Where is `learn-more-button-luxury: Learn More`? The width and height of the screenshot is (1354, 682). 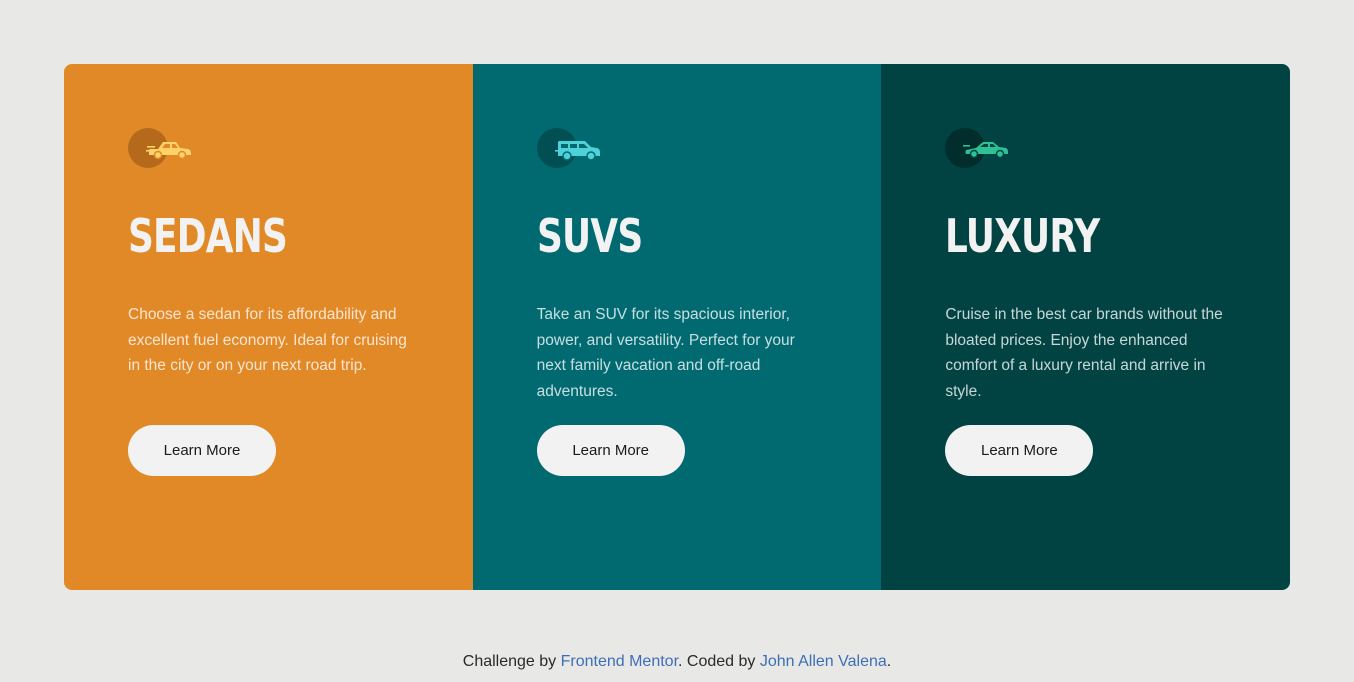
learn-more-button-luxury: Learn More is located at coordinates (1019, 450).